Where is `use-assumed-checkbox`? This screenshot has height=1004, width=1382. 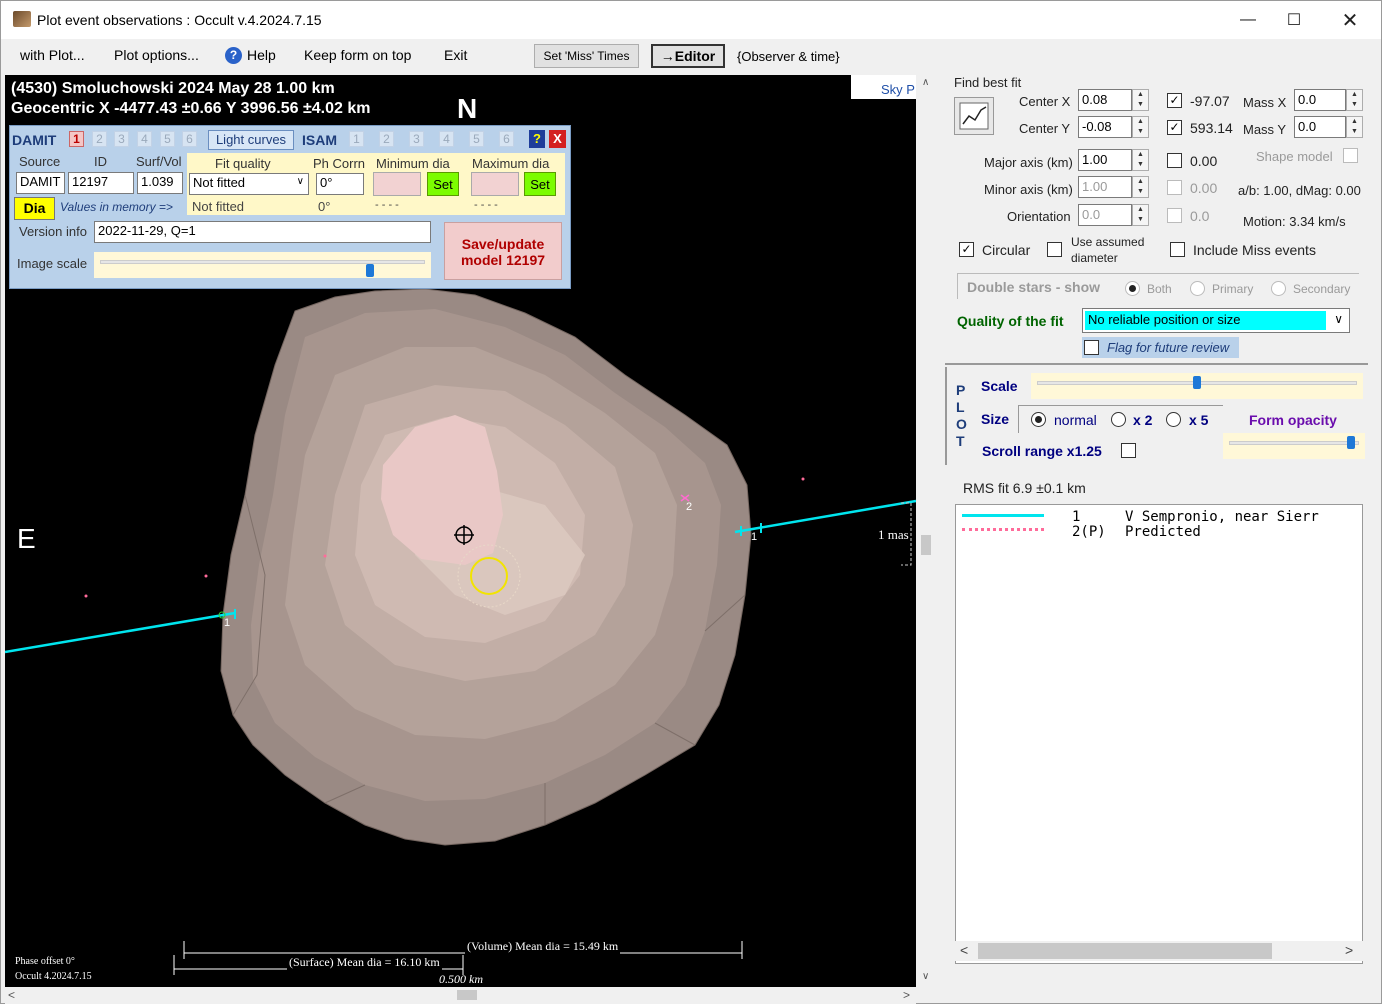
use-assumed-checkbox is located at coordinates (1054, 249).